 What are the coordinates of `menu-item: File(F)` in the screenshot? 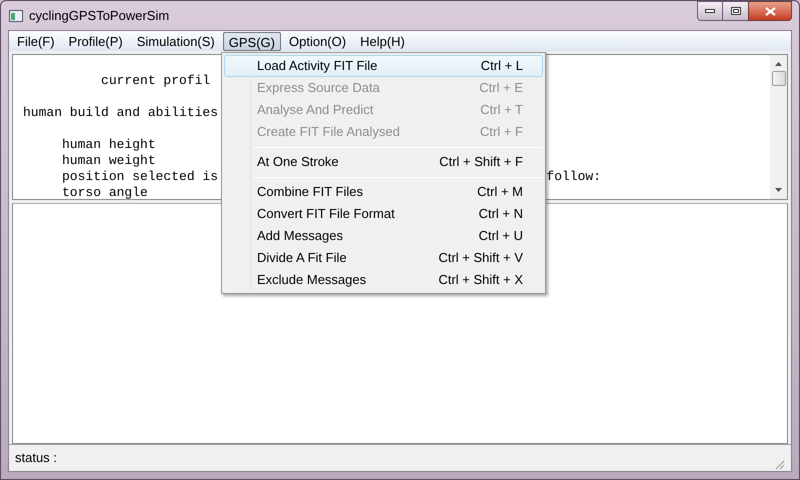 It's located at (36, 41).